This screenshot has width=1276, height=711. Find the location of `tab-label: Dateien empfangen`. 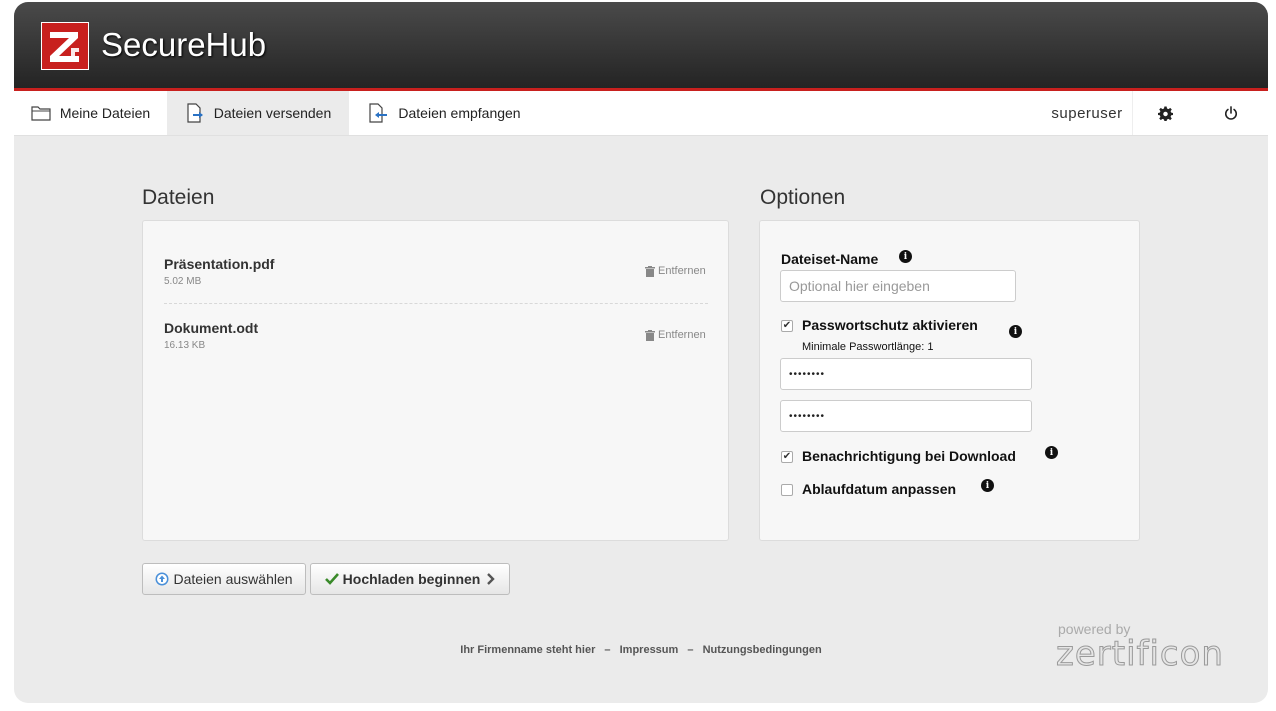

tab-label: Dateien empfangen is located at coordinates (459, 113).